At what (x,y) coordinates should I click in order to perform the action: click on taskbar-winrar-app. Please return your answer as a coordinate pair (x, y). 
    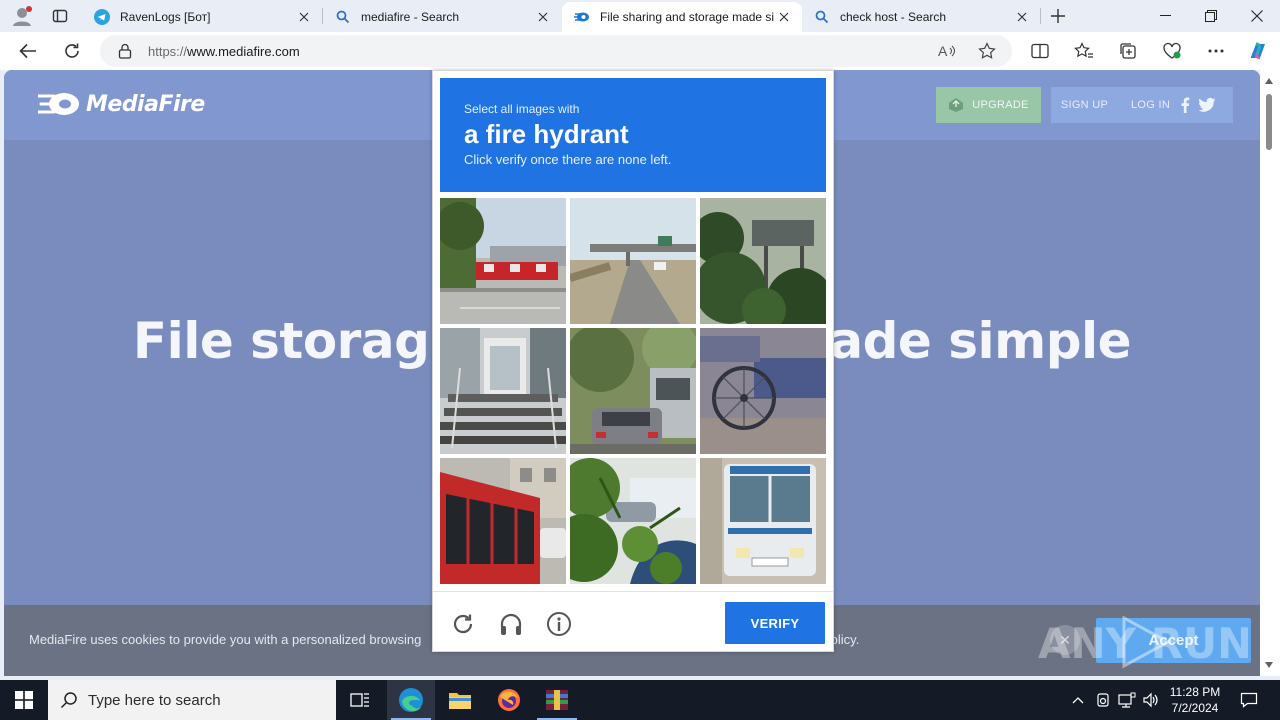
    Looking at the image, I should click on (557, 700).